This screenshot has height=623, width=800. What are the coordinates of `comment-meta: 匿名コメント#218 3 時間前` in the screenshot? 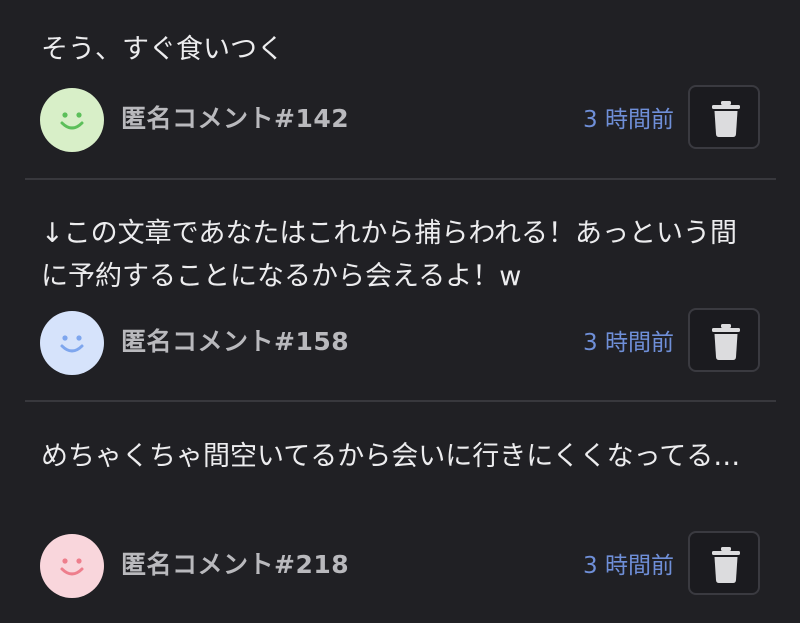 It's located at (400, 564).